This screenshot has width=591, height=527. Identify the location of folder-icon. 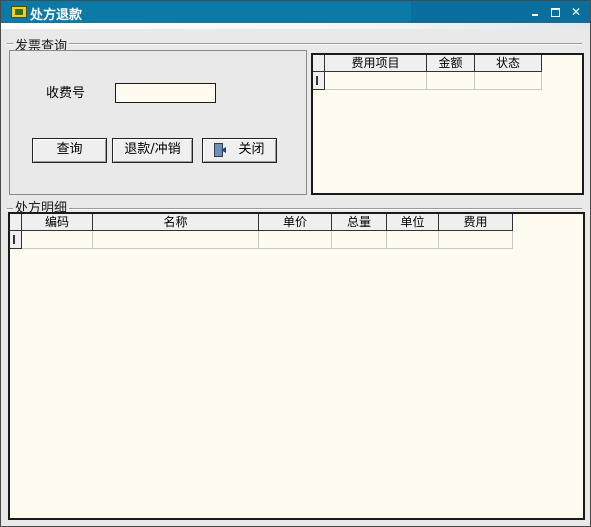
(19, 12).